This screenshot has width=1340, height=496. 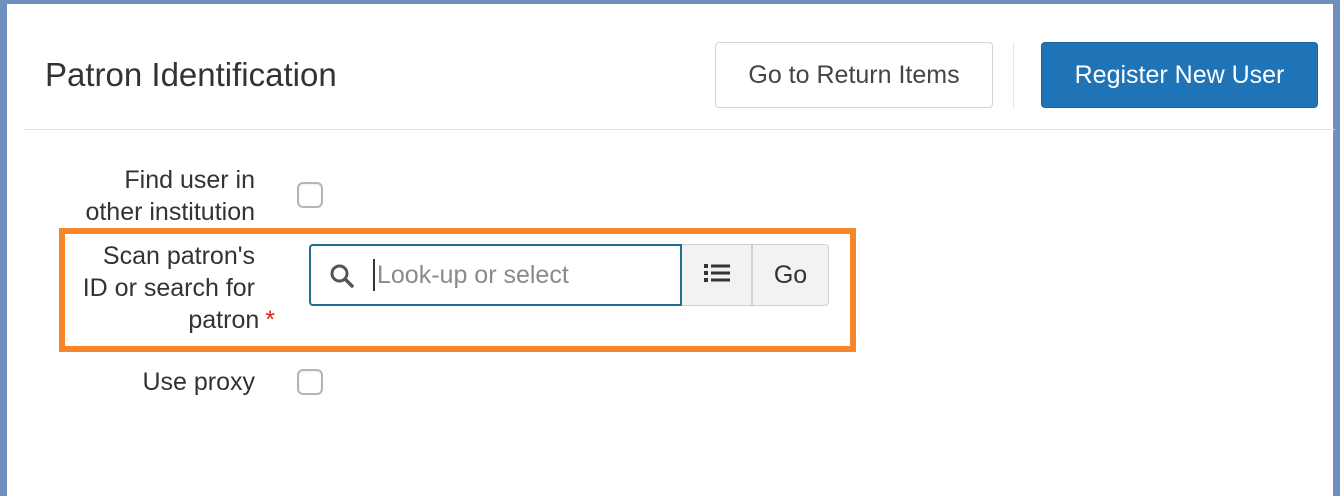 What do you see at coordinates (1179, 75) in the screenshot?
I see `register-new-user-button: Register New User` at bounding box center [1179, 75].